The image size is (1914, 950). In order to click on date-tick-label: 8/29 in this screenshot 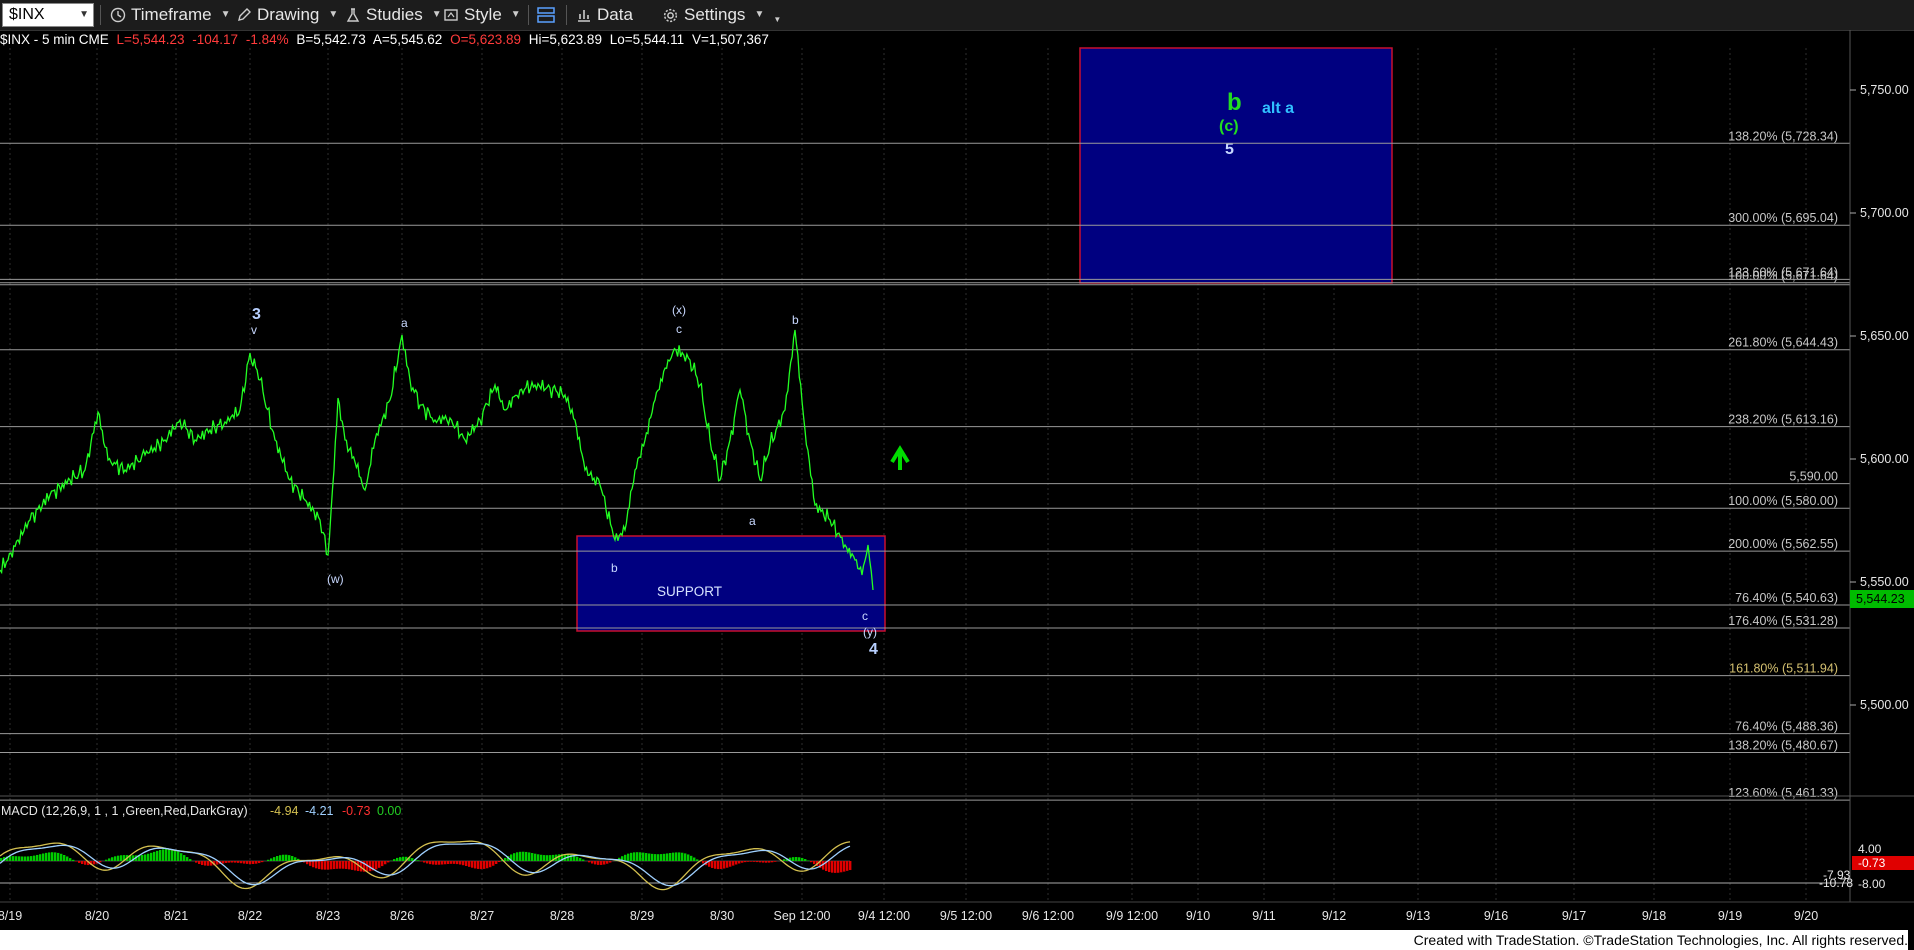, I will do `click(642, 916)`.